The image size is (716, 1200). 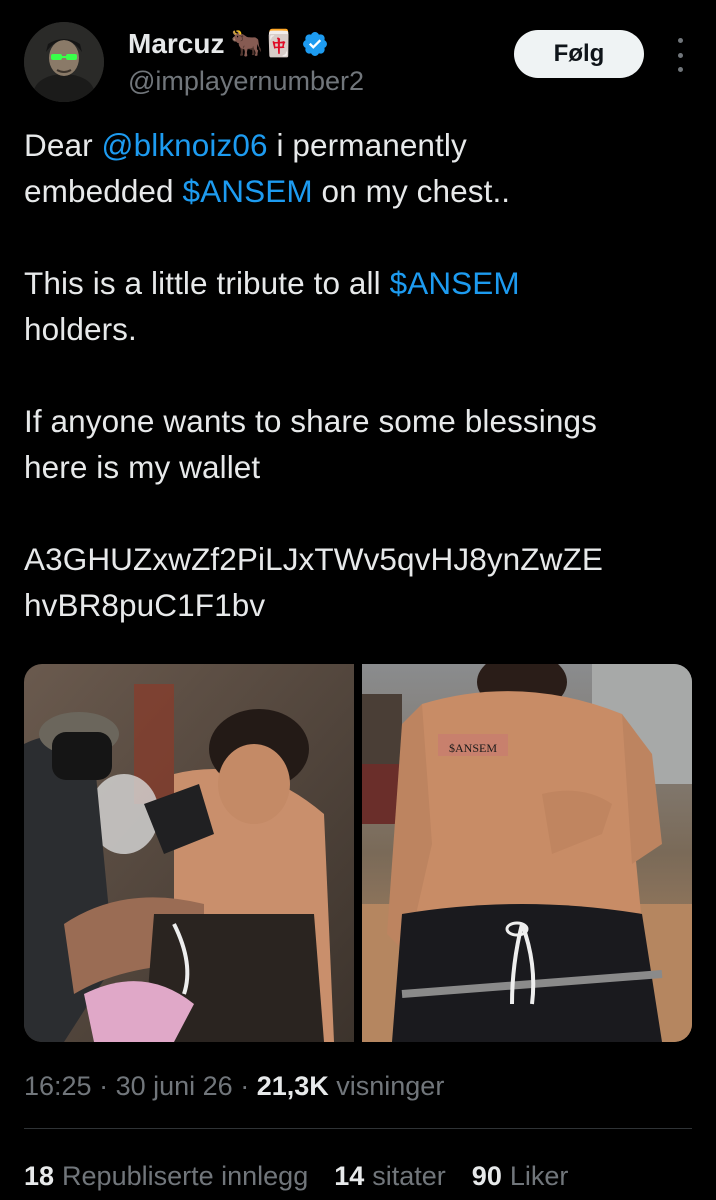 I want to click on tweet-header: Marcuz 🐂🀄 @implayernumber2 Følg, so click(x=358, y=62).